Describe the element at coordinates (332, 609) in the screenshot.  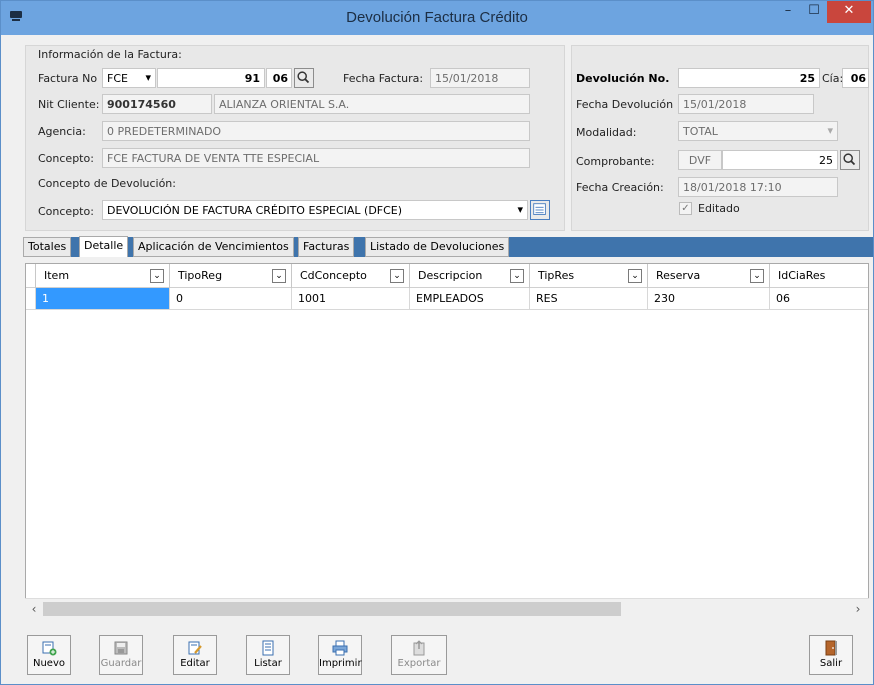
I see `scrollbar-thumb` at that location.